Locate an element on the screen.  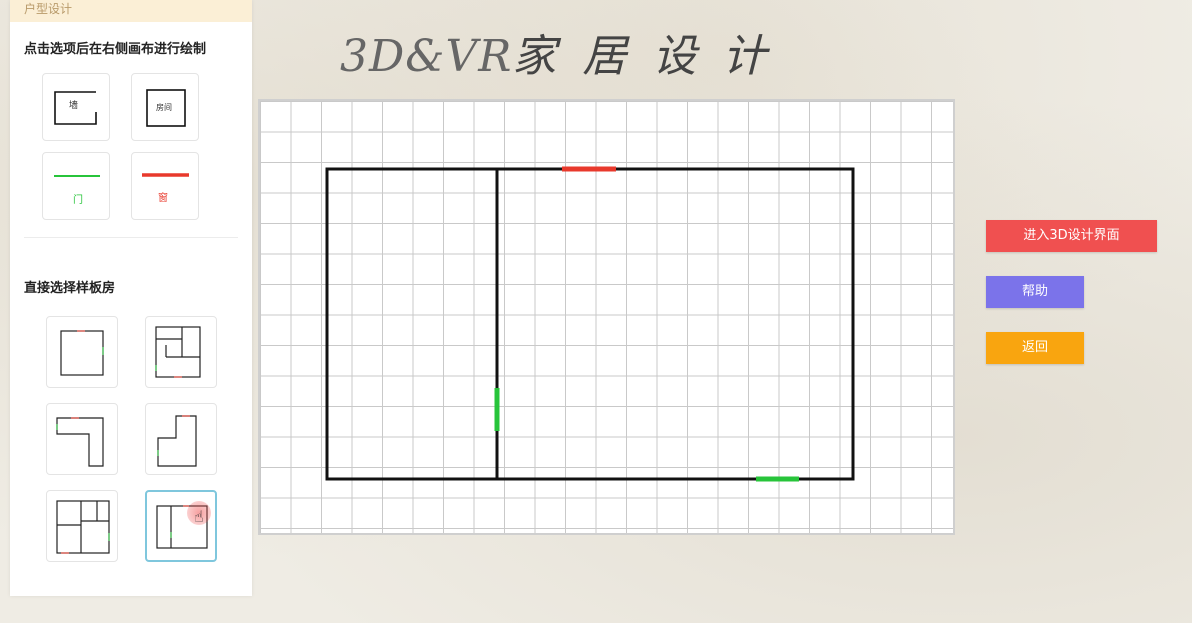
template-four-room is located at coordinates (82, 526).